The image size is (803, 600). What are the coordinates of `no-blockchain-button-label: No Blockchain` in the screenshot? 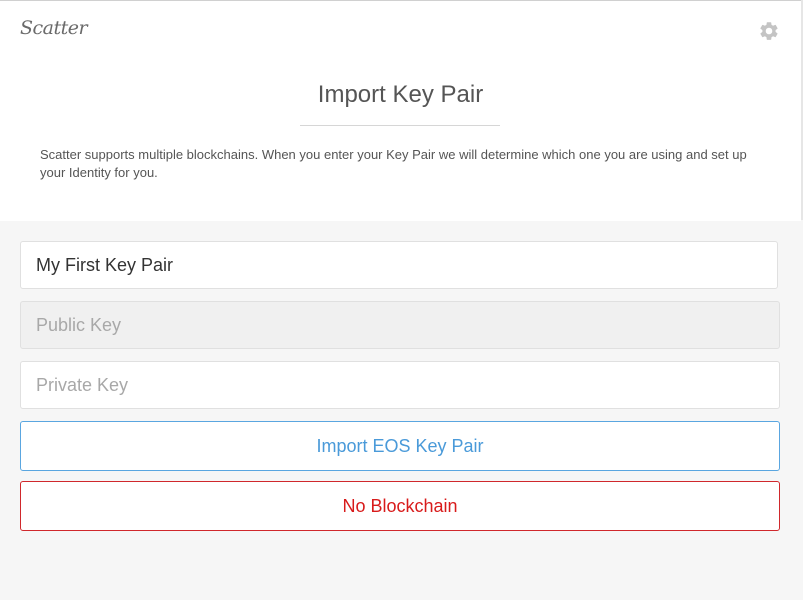 It's located at (400, 505).